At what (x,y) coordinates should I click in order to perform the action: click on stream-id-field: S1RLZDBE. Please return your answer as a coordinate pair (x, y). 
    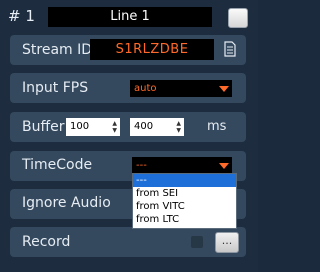
    Looking at the image, I should click on (152, 49).